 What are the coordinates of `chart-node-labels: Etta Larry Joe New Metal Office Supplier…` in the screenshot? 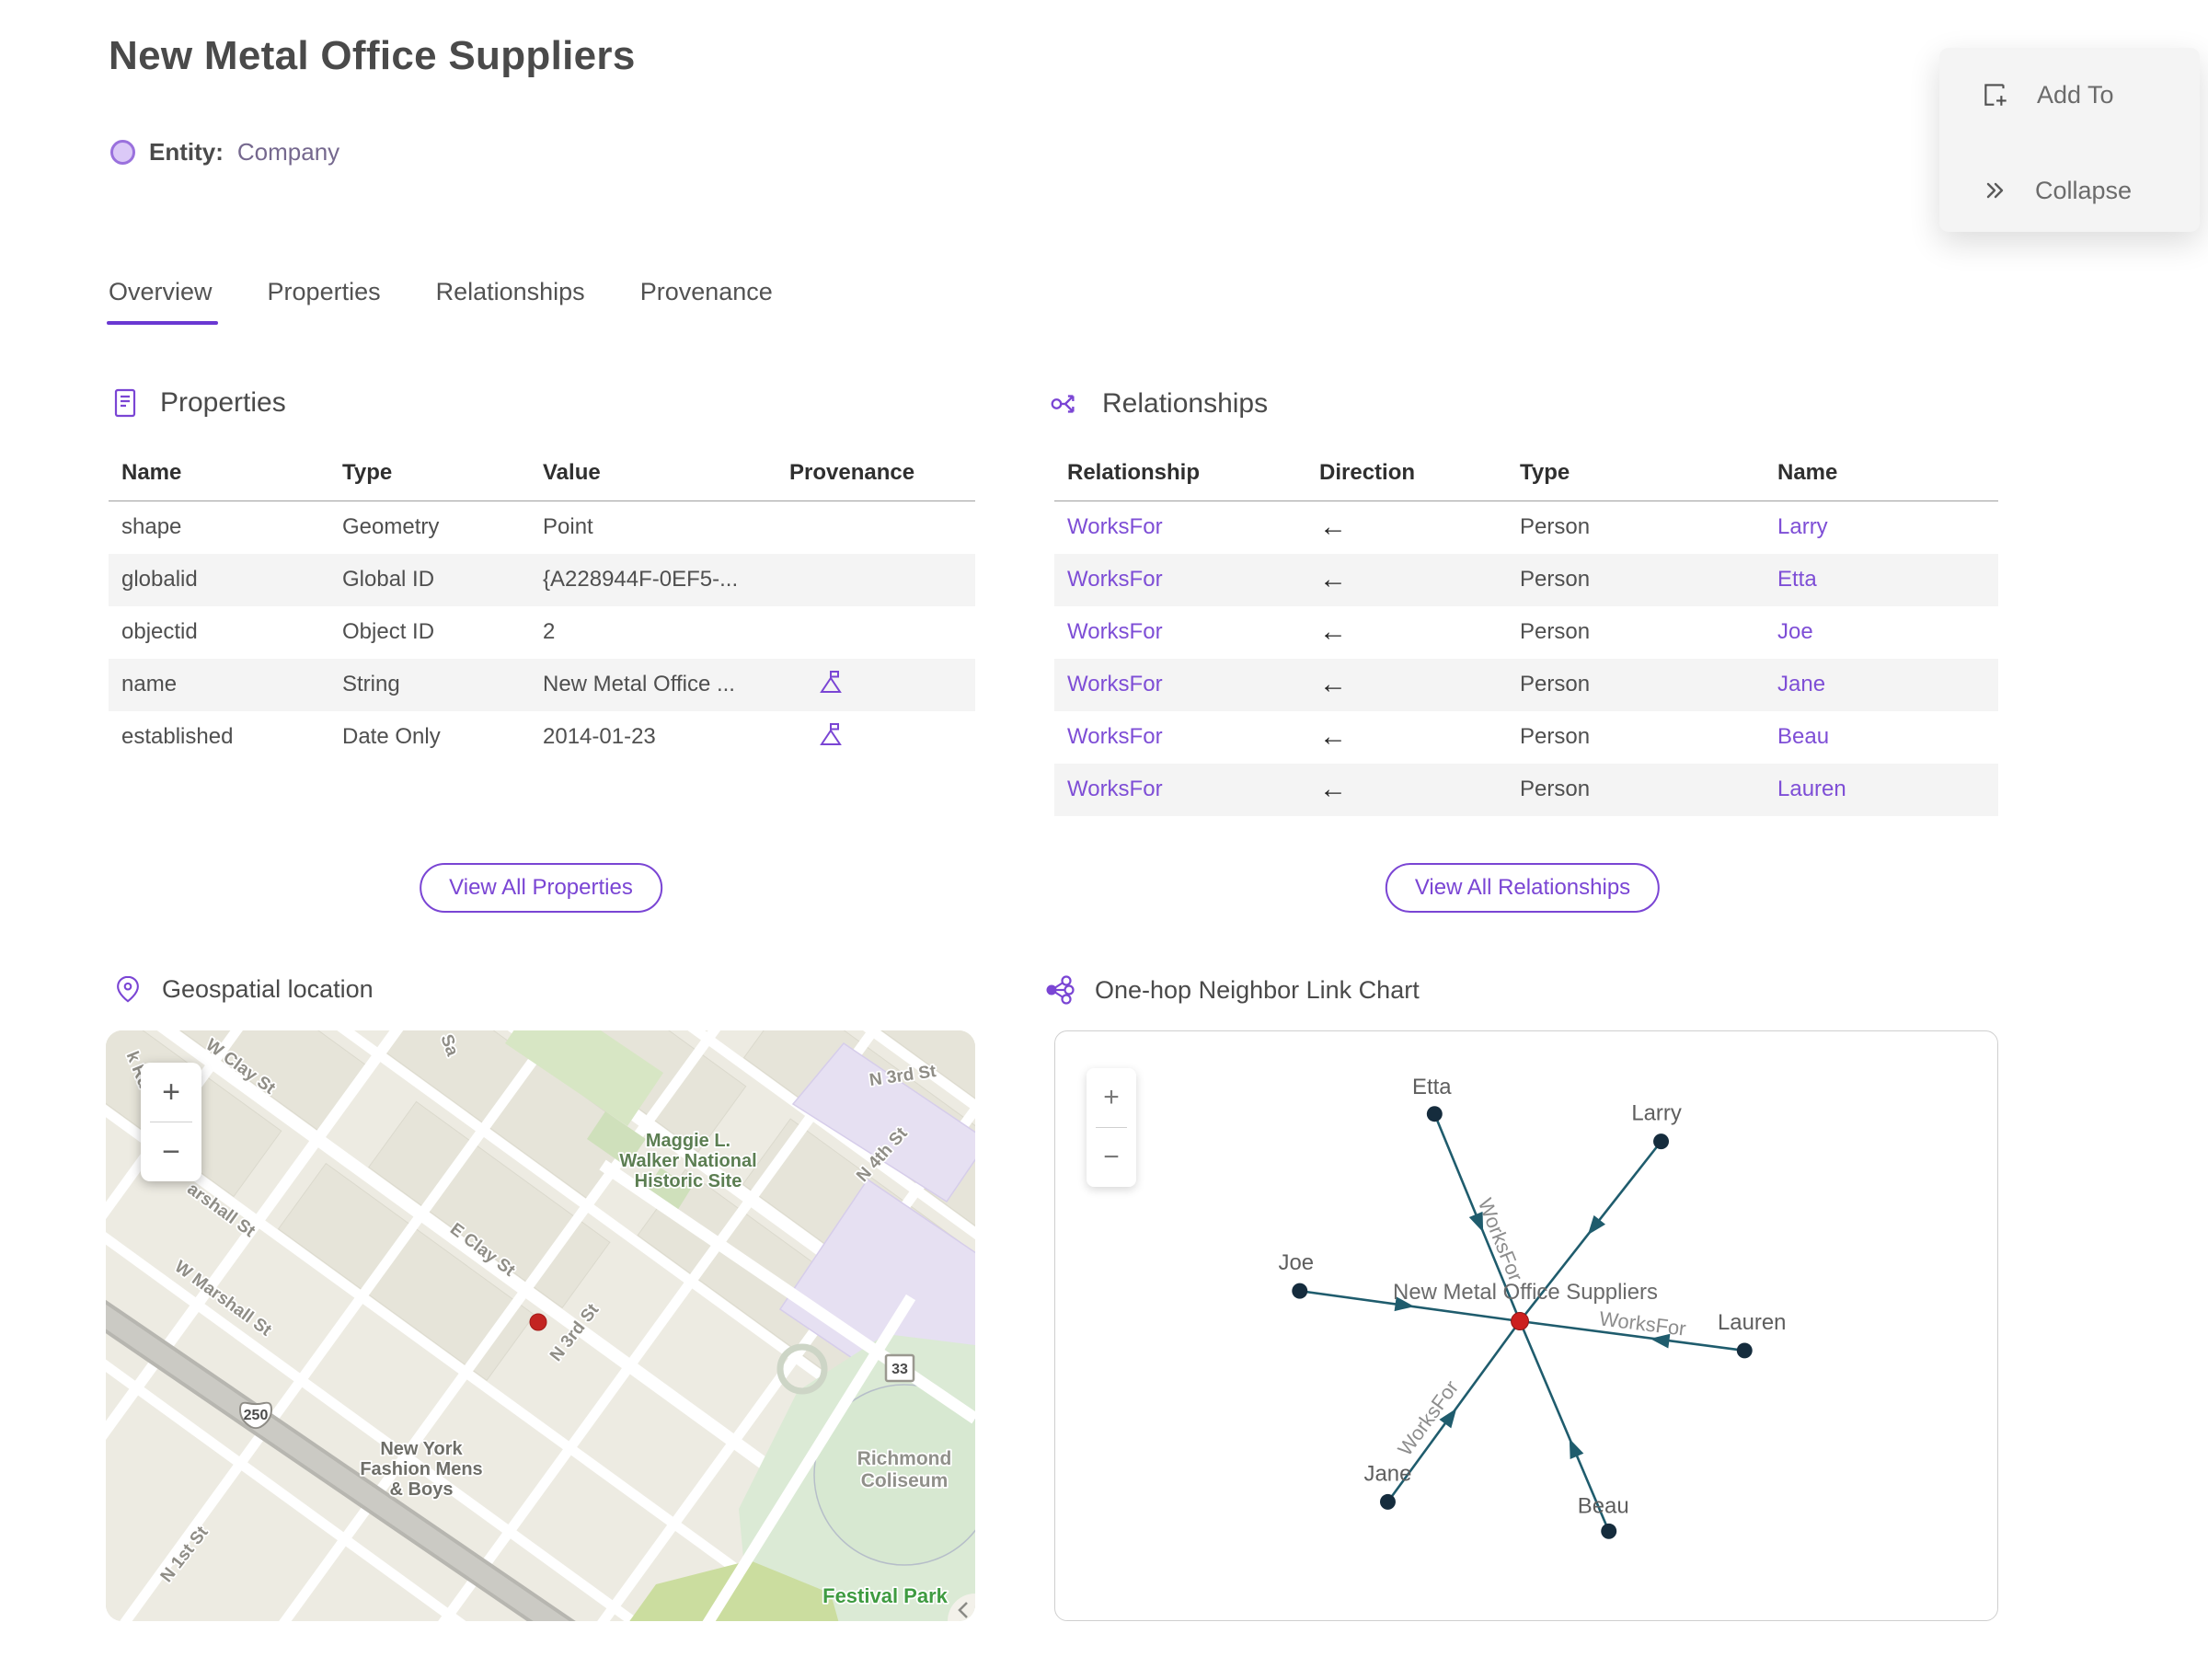 It's located at (1533, 1297).